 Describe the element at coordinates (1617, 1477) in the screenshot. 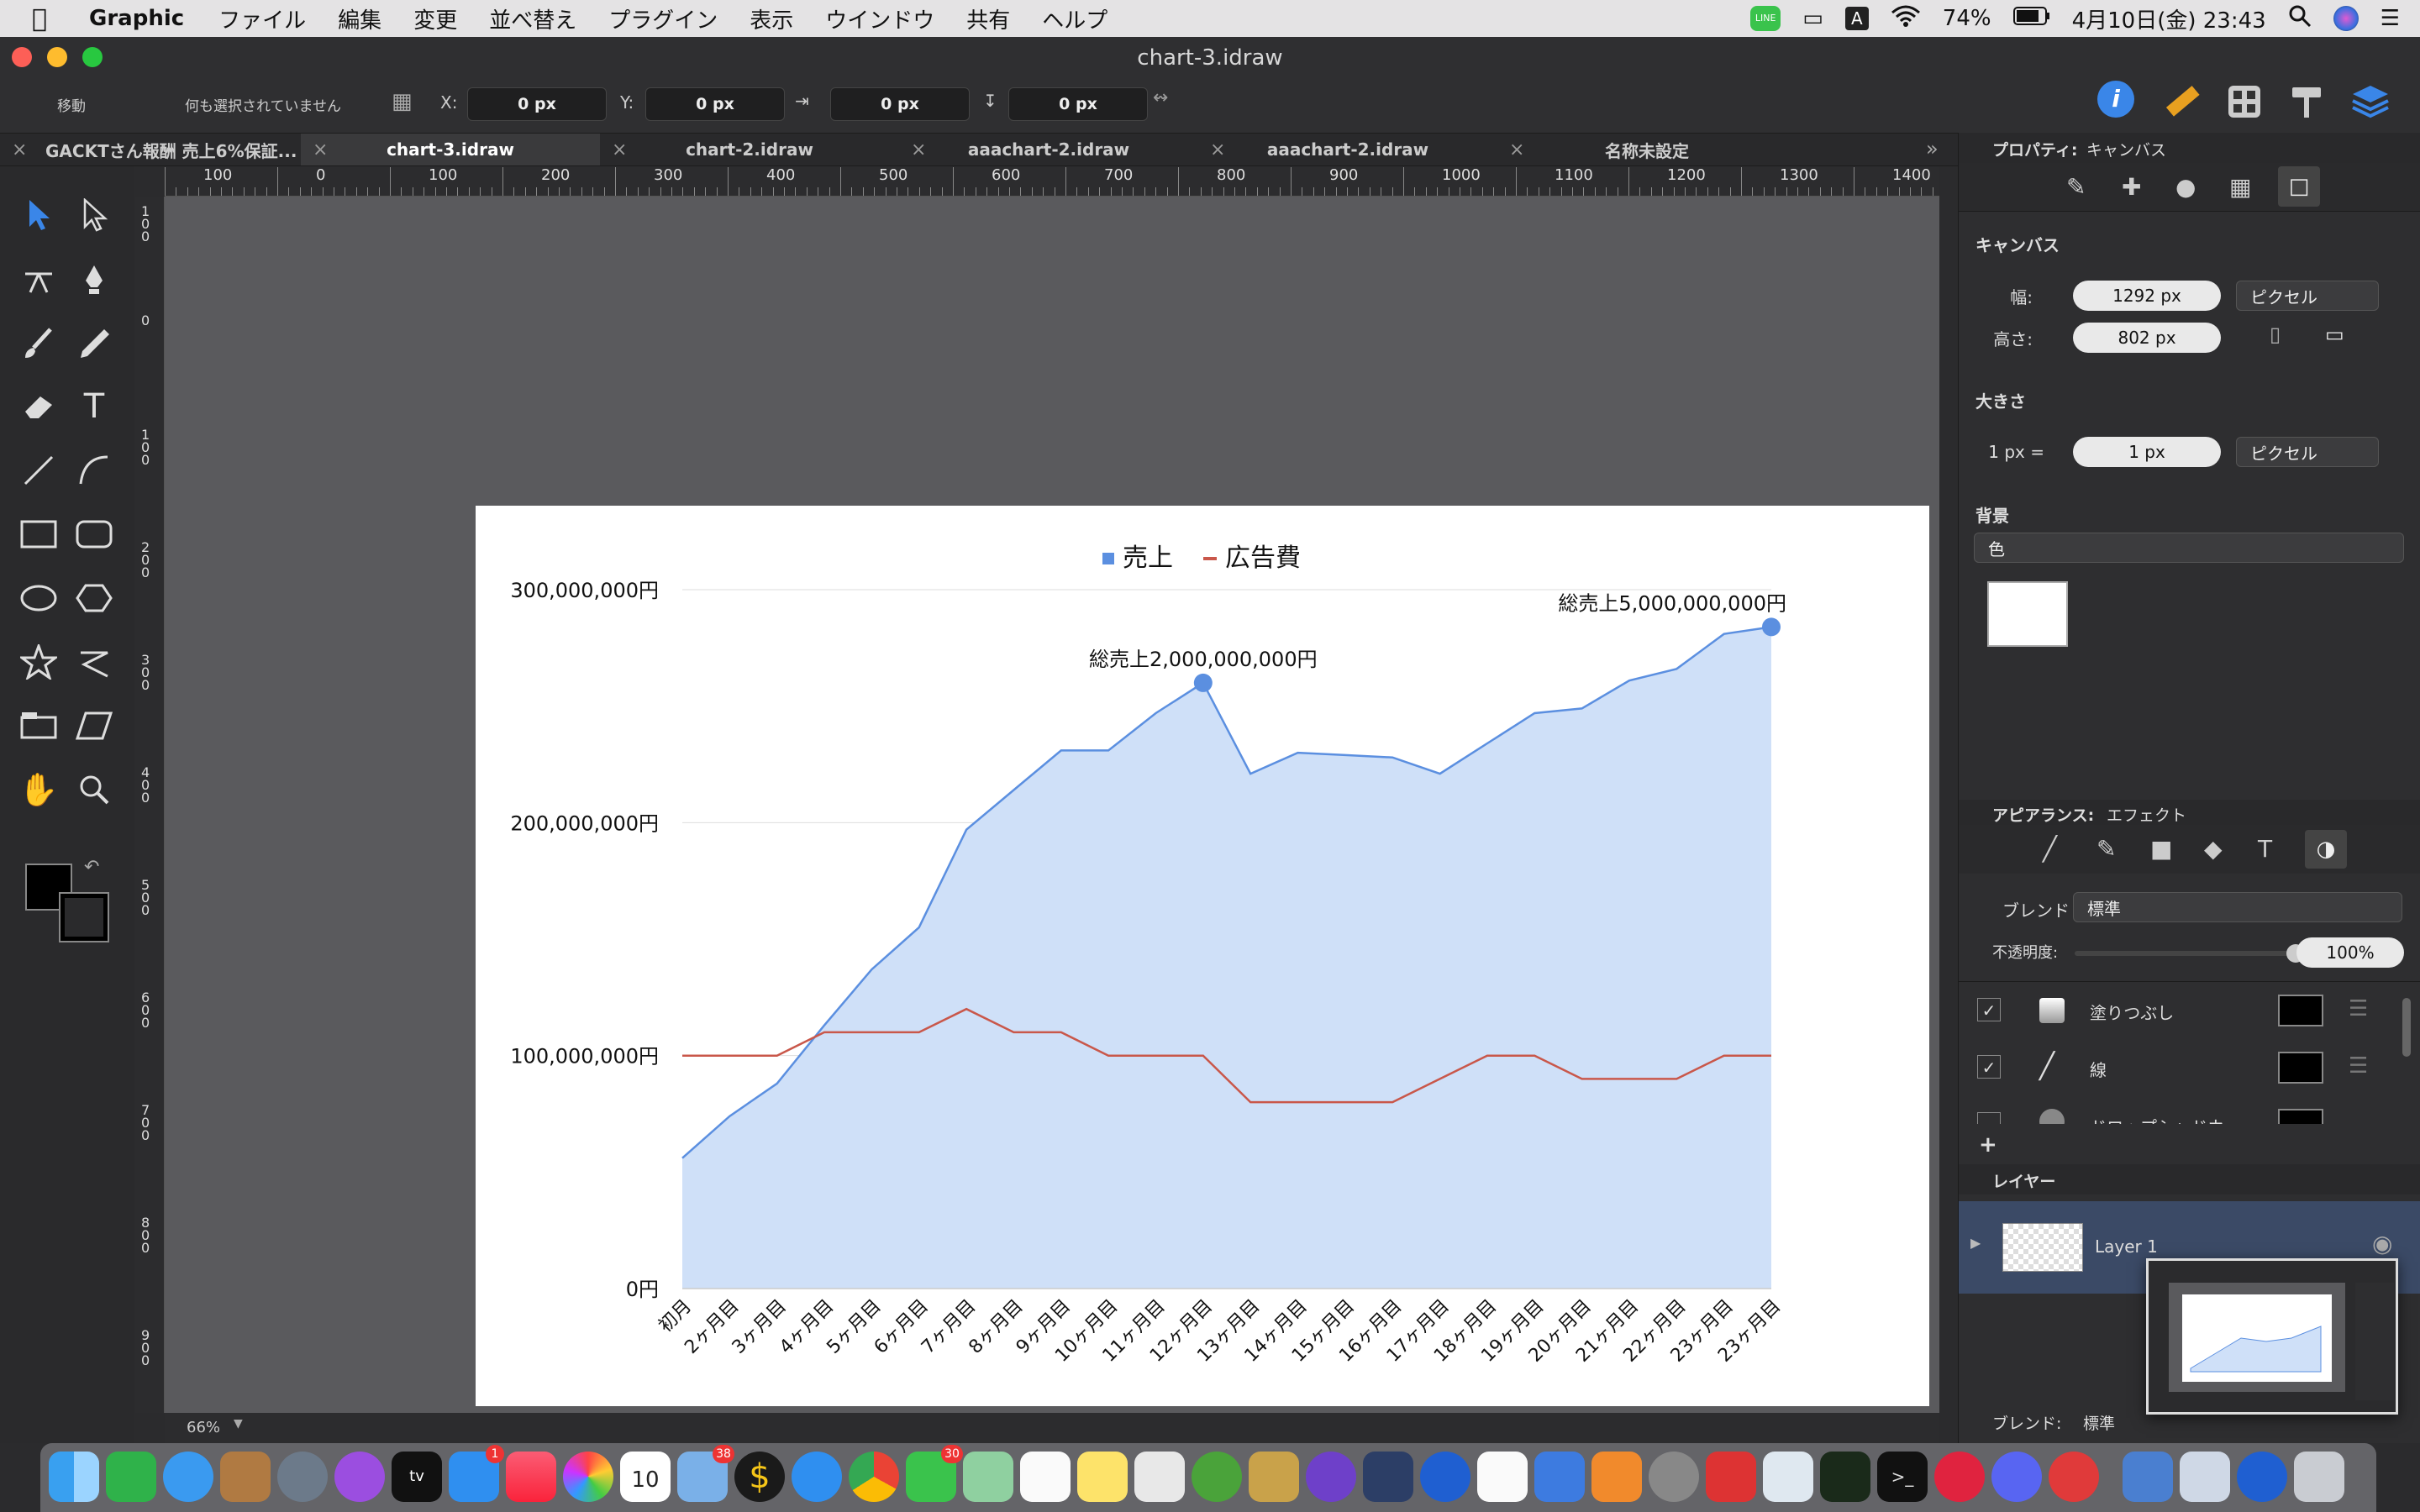

I see `pages-icon` at that location.